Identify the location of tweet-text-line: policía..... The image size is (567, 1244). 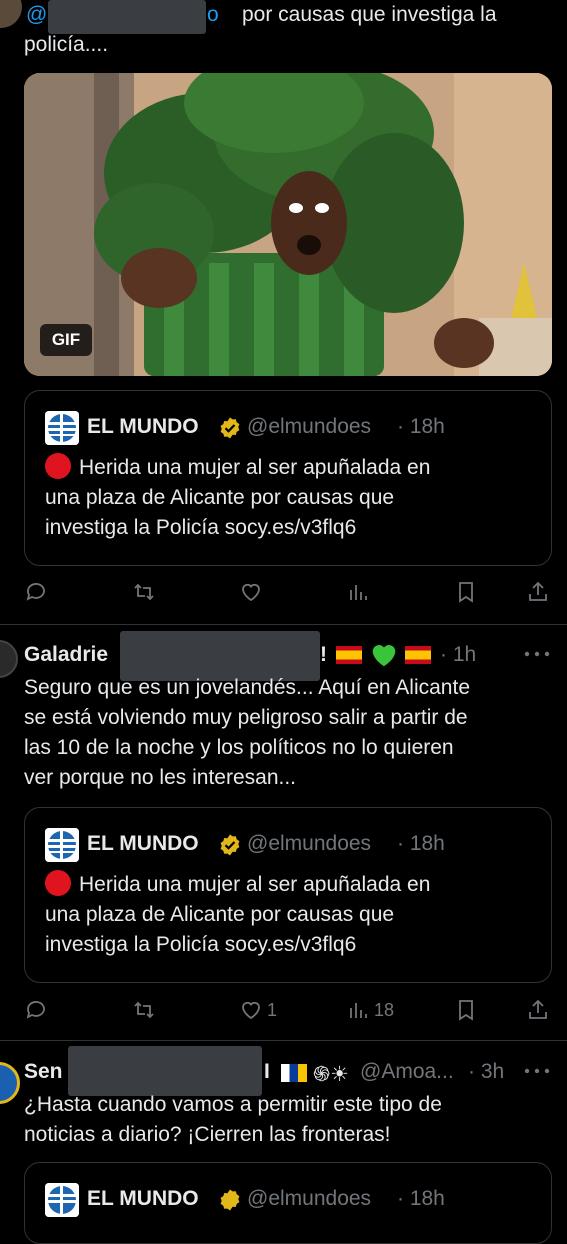
(66, 44).